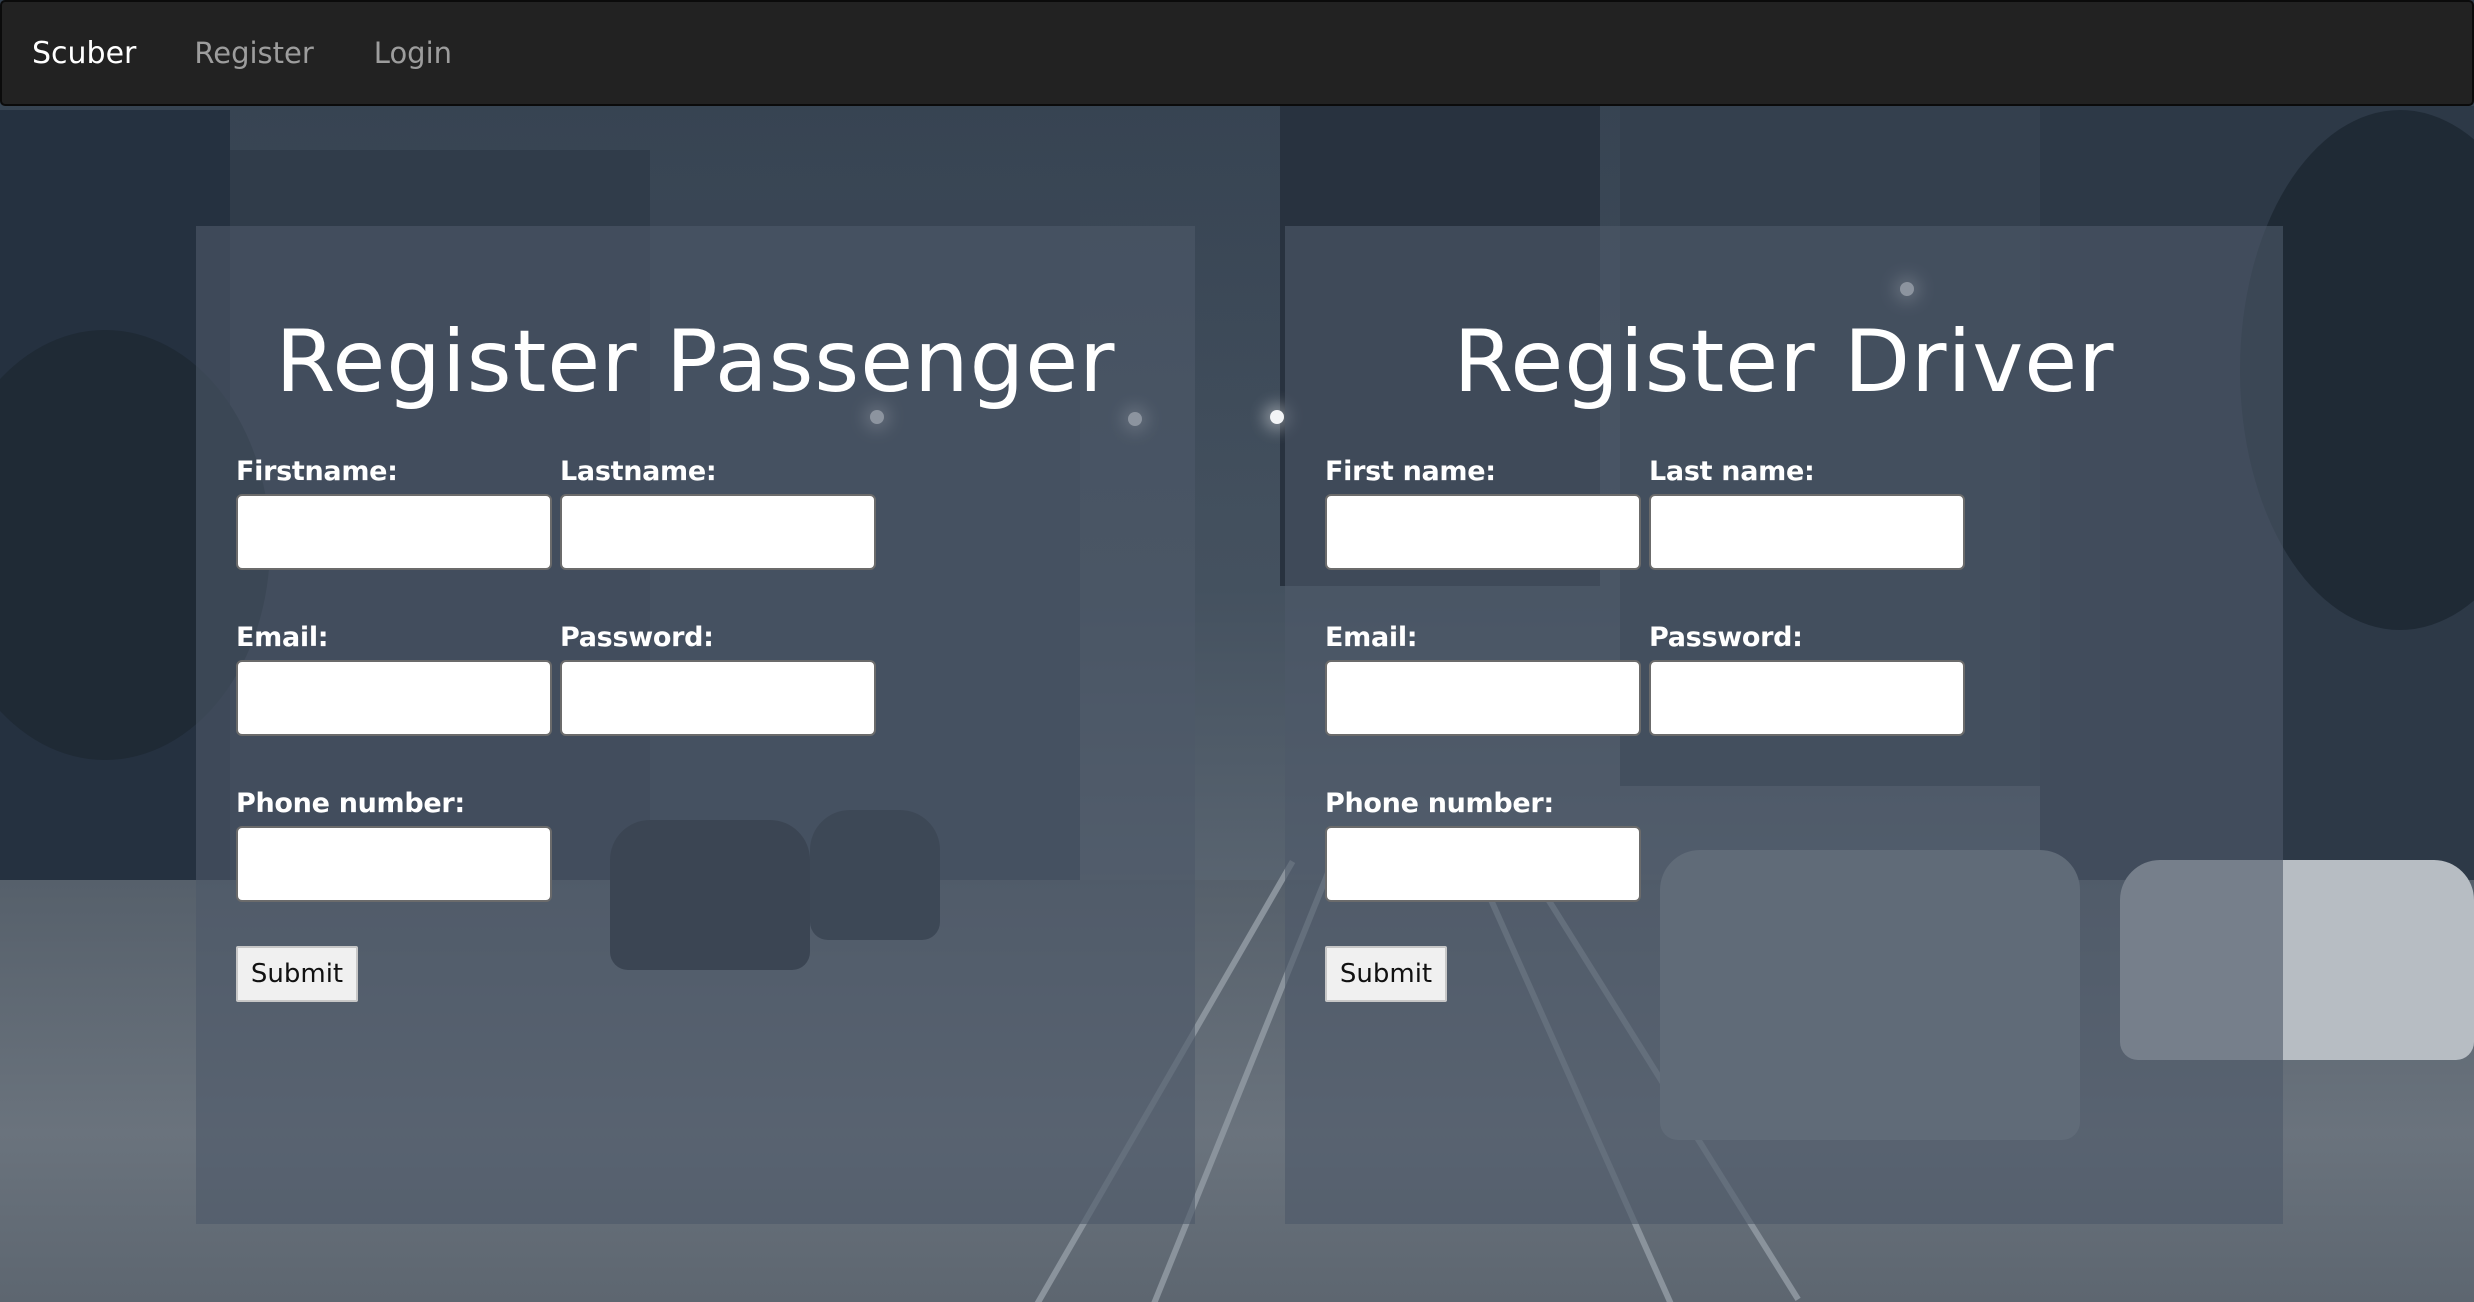 This screenshot has height=1302, width=2474. What do you see at coordinates (1386, 974) in the screenshot?
I see `driver-submit-button: Submit` at bounding box center [1386, 974].